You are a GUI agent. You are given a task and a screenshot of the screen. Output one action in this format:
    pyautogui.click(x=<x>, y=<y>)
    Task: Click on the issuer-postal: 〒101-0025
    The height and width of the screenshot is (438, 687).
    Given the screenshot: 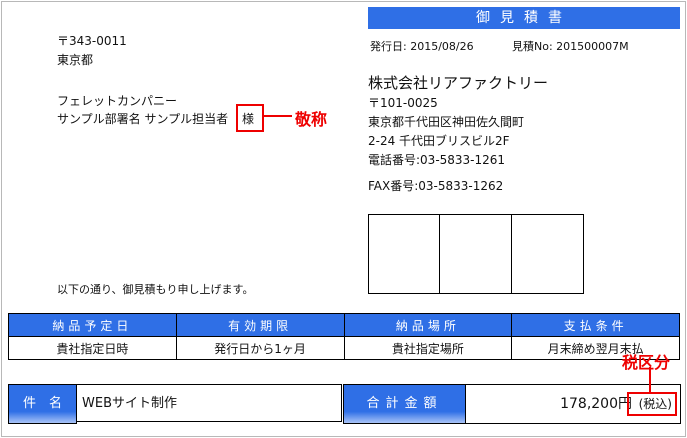 What is the action you would take?
    pyautogui.click(x=403, y=103)
    